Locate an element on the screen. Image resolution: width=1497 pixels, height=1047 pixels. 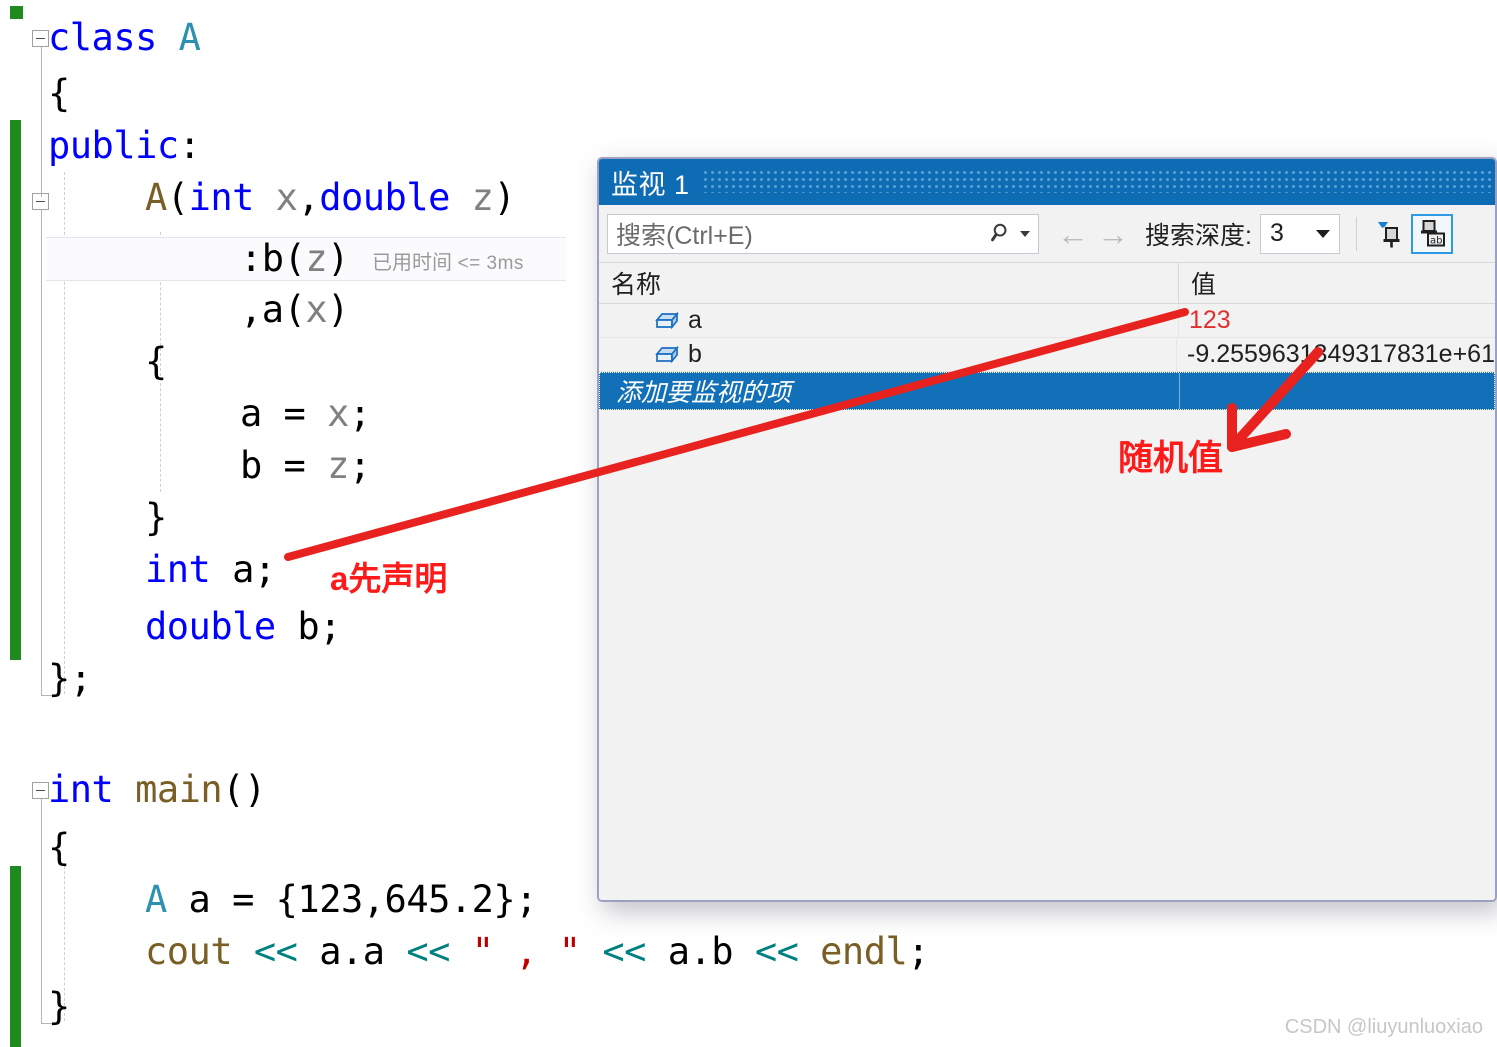
watch-row-name-cell: b is located at coordinates (888, 354).